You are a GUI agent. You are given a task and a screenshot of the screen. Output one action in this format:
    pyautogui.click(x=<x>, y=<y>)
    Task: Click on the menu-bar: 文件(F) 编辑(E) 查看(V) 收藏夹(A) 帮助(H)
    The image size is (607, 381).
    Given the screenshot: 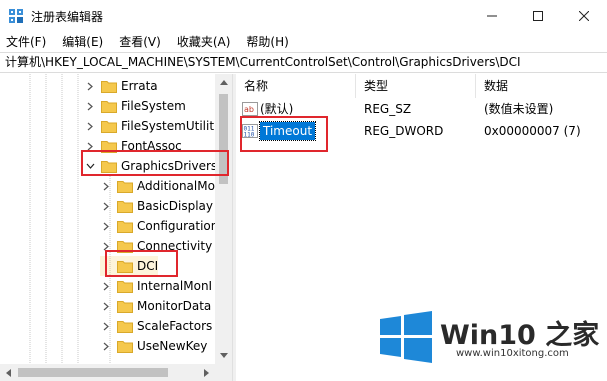 What is the action you would take?
    pyautogui.click(x=303, y=41)
    